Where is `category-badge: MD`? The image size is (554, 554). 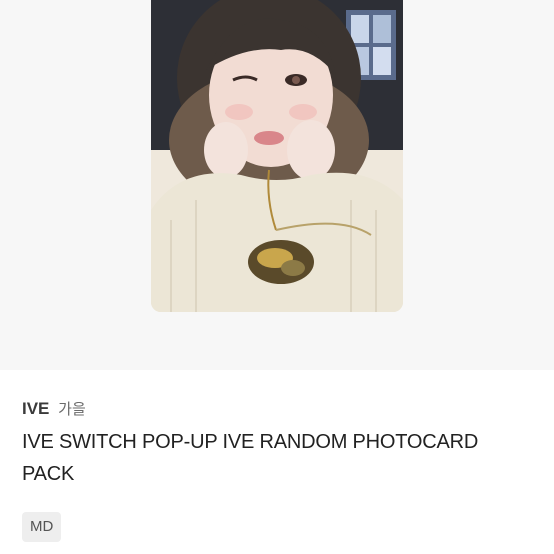 category-badge: MD is located at coordinates (42, 527).